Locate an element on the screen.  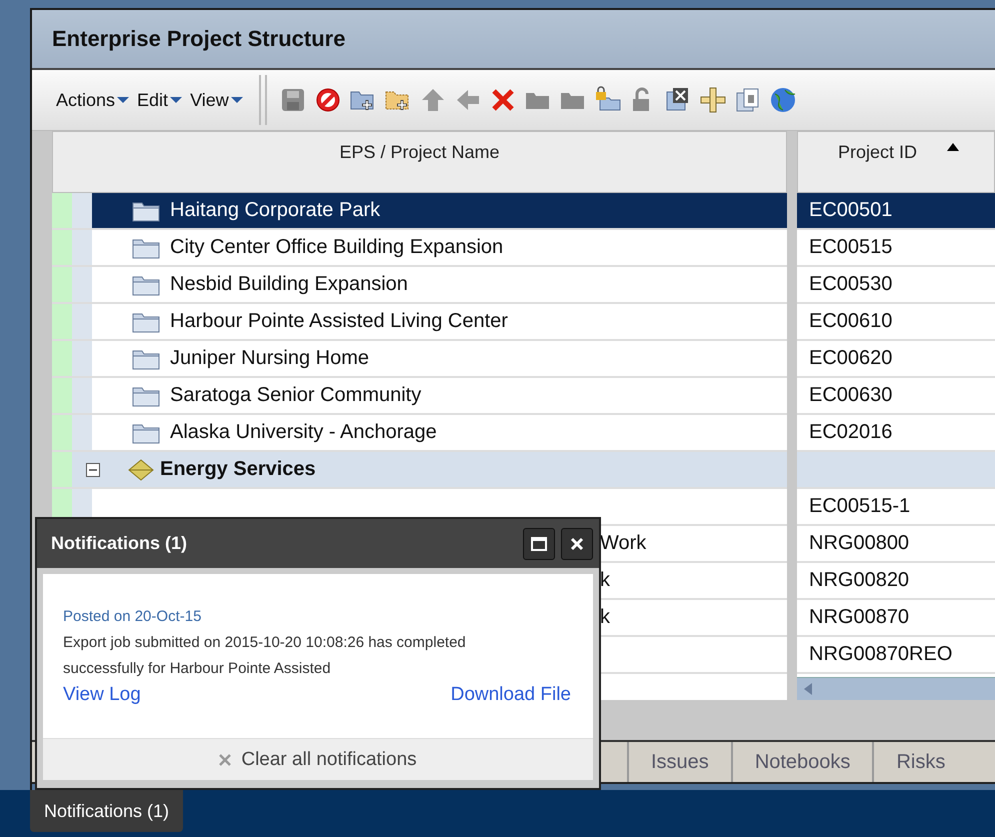
tab: Risks is located at coordinates (920, 762).